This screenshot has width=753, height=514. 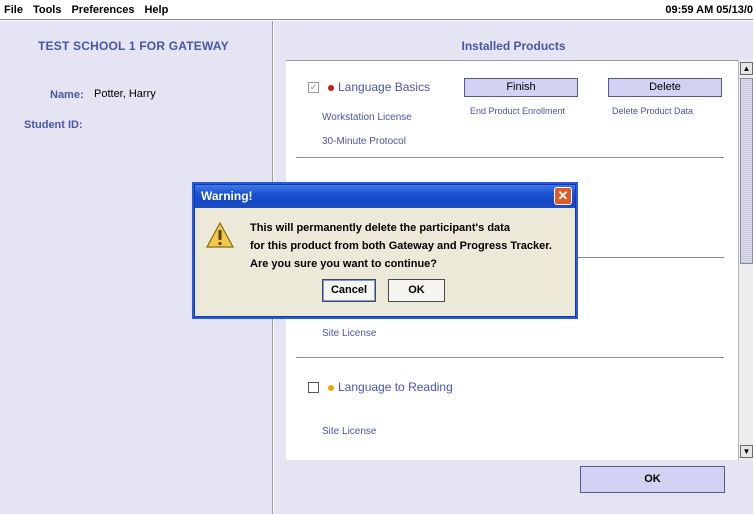 What do you see at coordinates (53, 125) in the screenshot?
I see `student-id-label: Student ID:` at bounding box center [53, 125].